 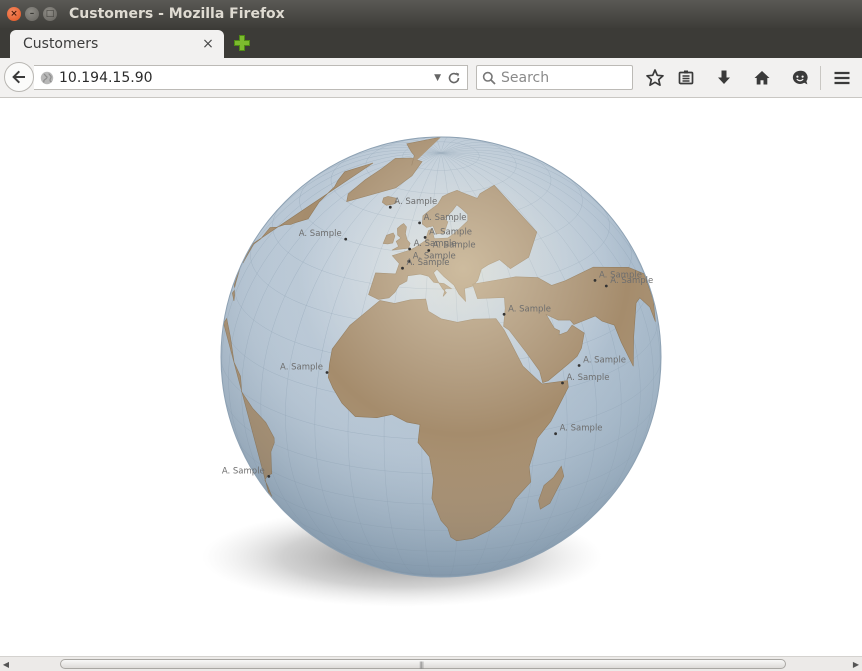 I want to click on scrollbar-thumb: |||, so click(x=423, y=664).